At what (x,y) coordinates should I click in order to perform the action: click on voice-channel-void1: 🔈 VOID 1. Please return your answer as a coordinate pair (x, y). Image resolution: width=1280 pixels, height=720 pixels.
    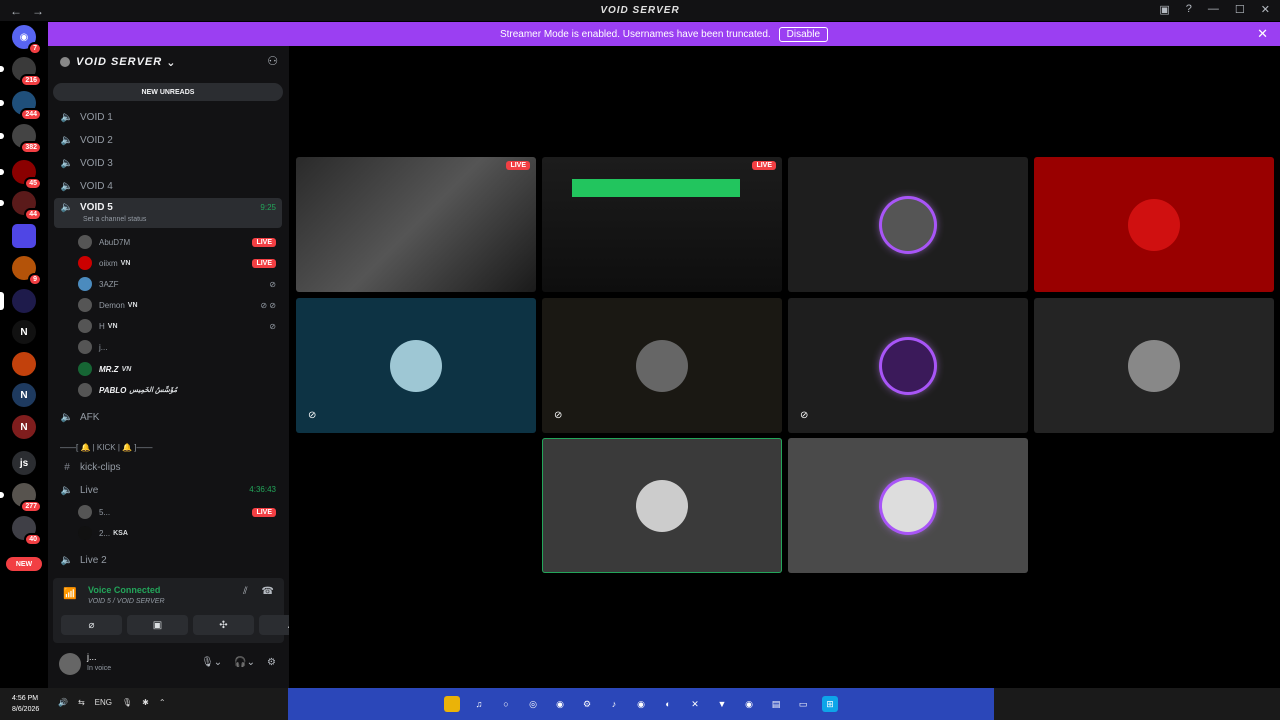
    Looking at the image, I should click on (168, 117).